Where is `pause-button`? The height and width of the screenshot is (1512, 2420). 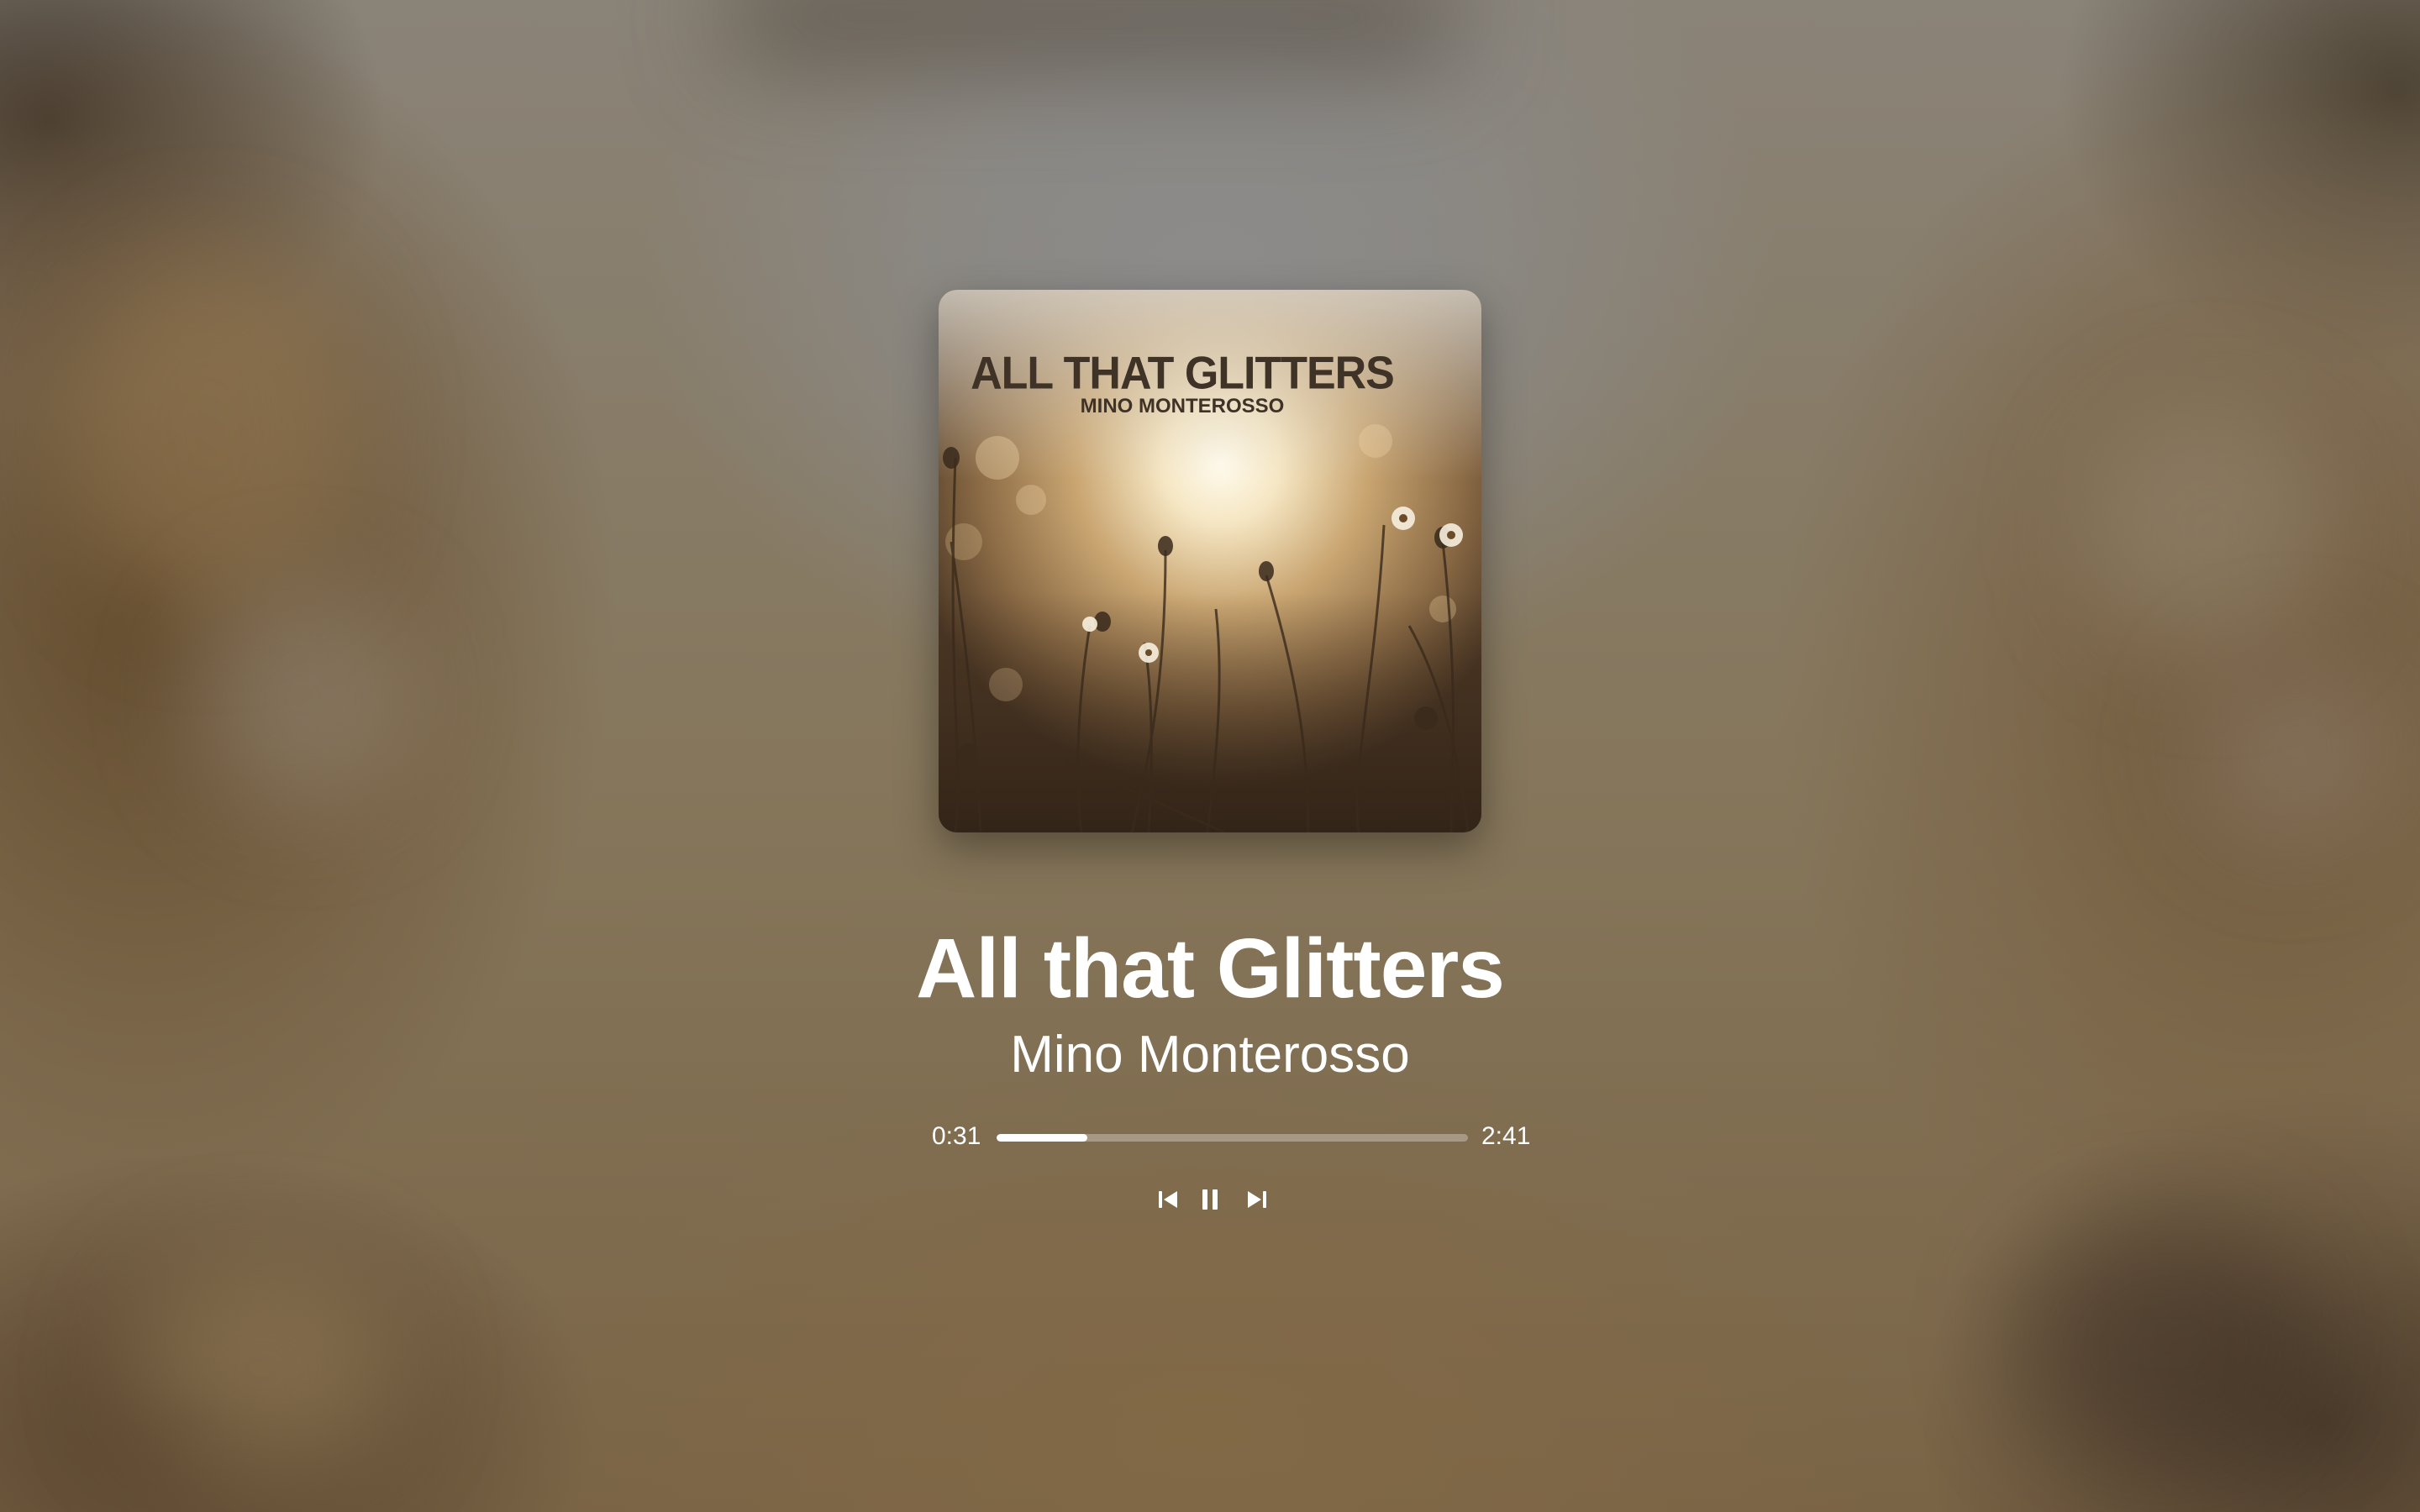 pause-button is located at coordinates (1210, 1199).